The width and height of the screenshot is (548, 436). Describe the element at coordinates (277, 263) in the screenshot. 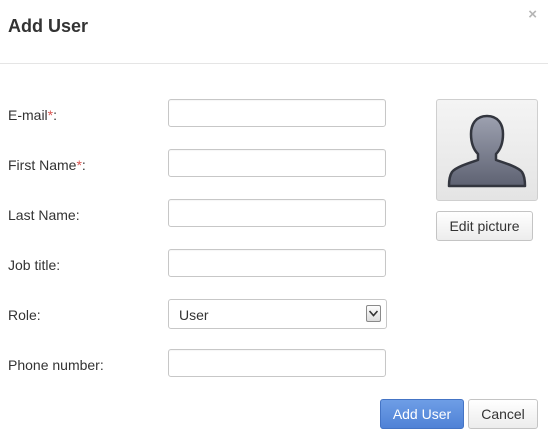

I see `job-title-field` at that location.